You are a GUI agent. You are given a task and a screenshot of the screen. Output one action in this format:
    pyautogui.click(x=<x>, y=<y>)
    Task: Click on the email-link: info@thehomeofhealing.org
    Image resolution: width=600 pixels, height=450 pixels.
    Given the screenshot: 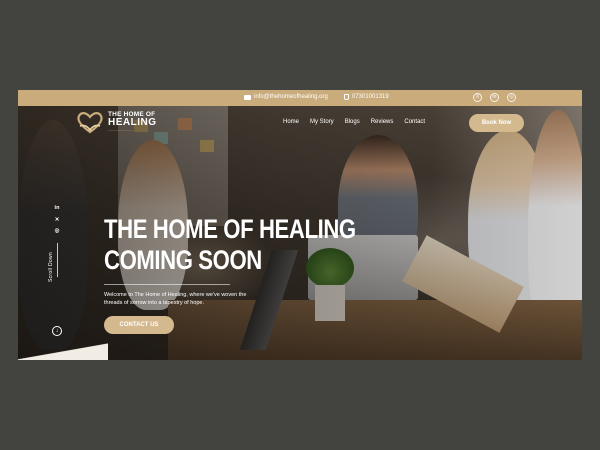 What is the action you would take?
    pyautogui.click(x=286, y=97)
    